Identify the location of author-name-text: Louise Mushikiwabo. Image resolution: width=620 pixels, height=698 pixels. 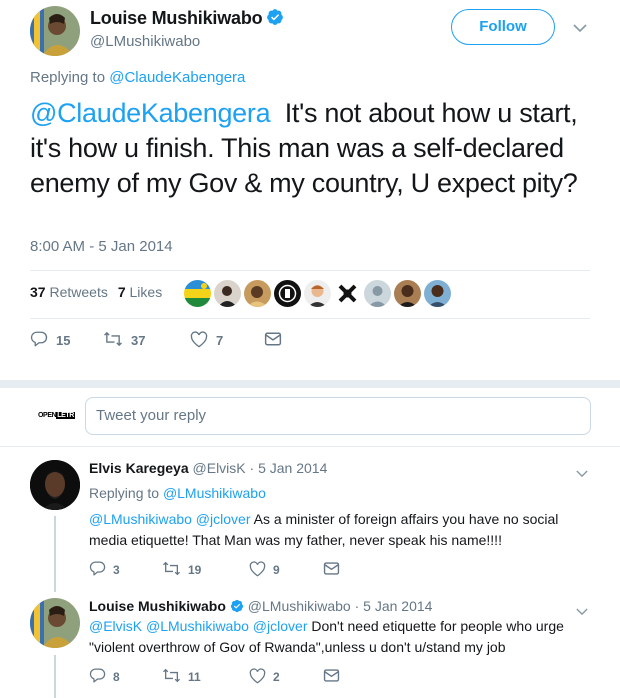
(176, 18).